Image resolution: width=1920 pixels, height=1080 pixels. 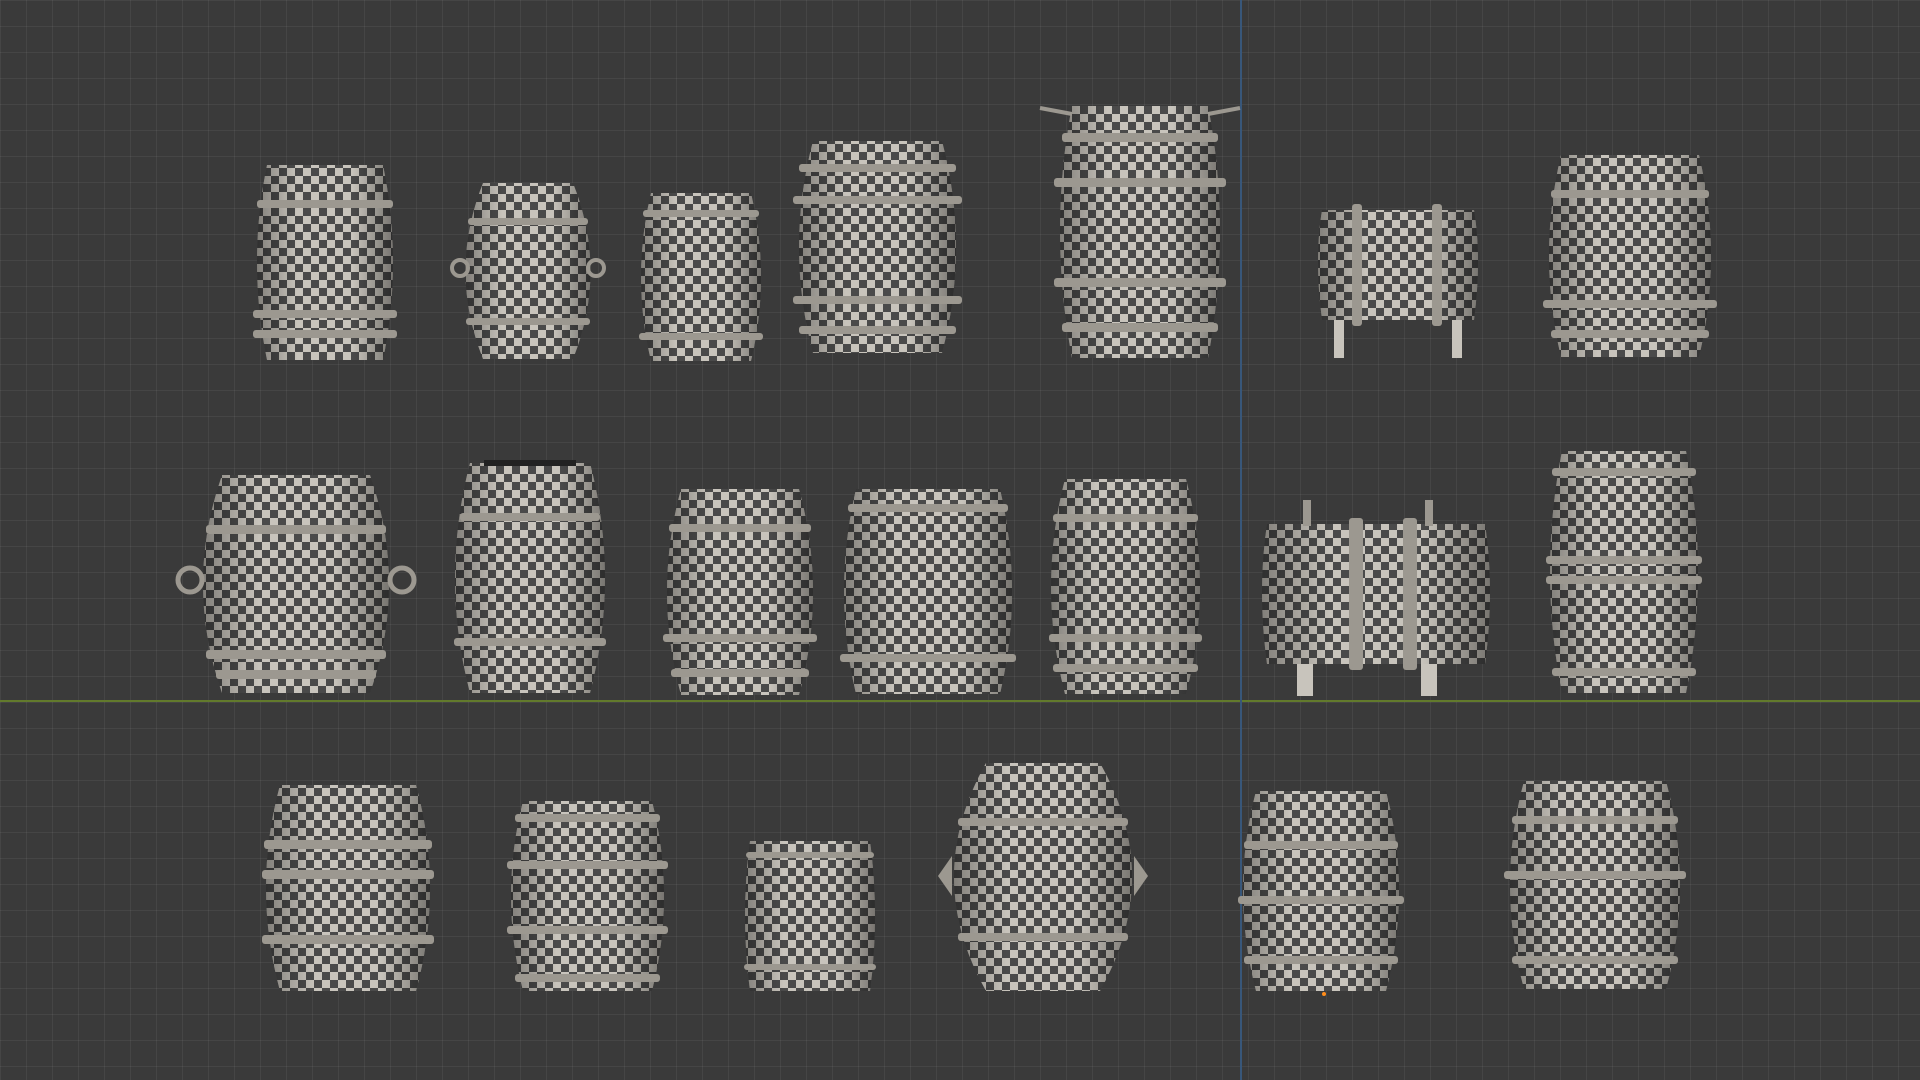 What do you see at coordinates (960, 701) in the screenshot?
I see `x-axis-line` at bounding box center [960, 701].